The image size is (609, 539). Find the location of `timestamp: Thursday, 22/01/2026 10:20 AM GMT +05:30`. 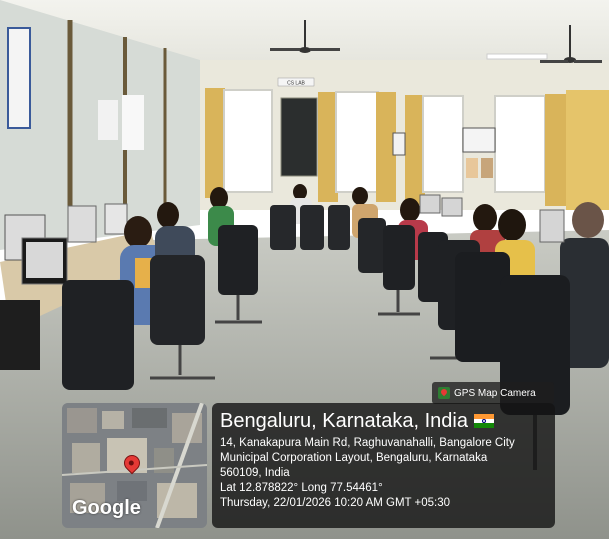

timestamp: Thursday, 22/01/2026 10:20 AM GMT +05:30 is located at coordinates (335, 503).